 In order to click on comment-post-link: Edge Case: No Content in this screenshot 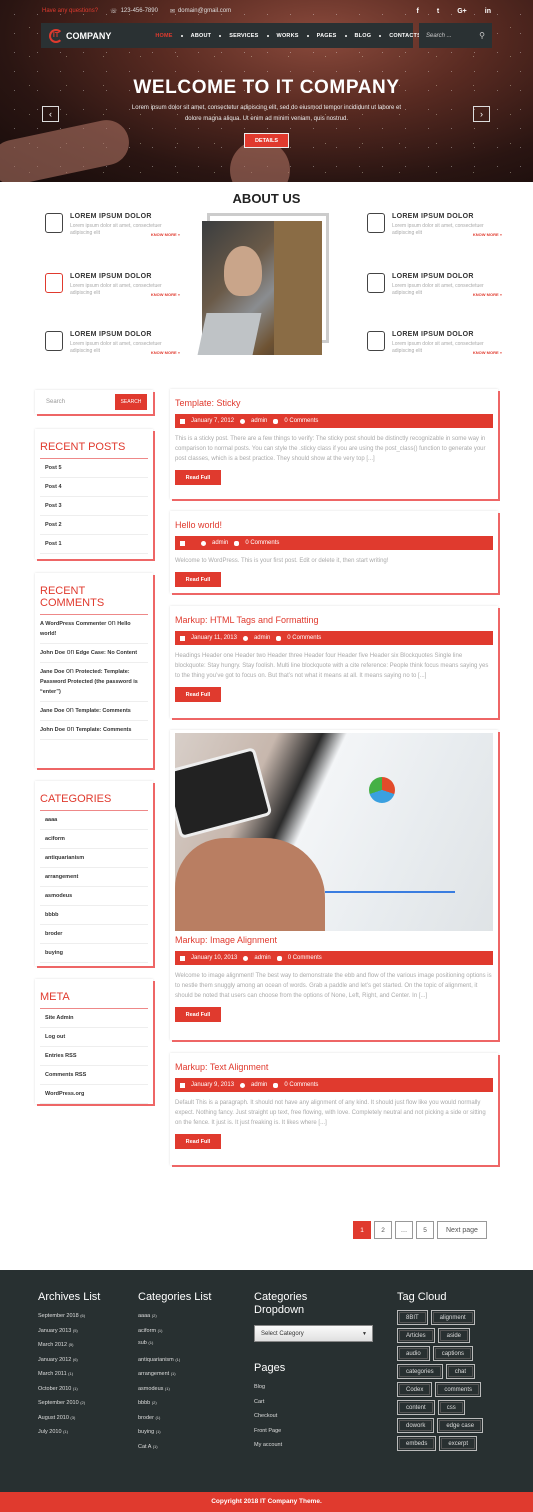, I will do `click(106, 653)`.